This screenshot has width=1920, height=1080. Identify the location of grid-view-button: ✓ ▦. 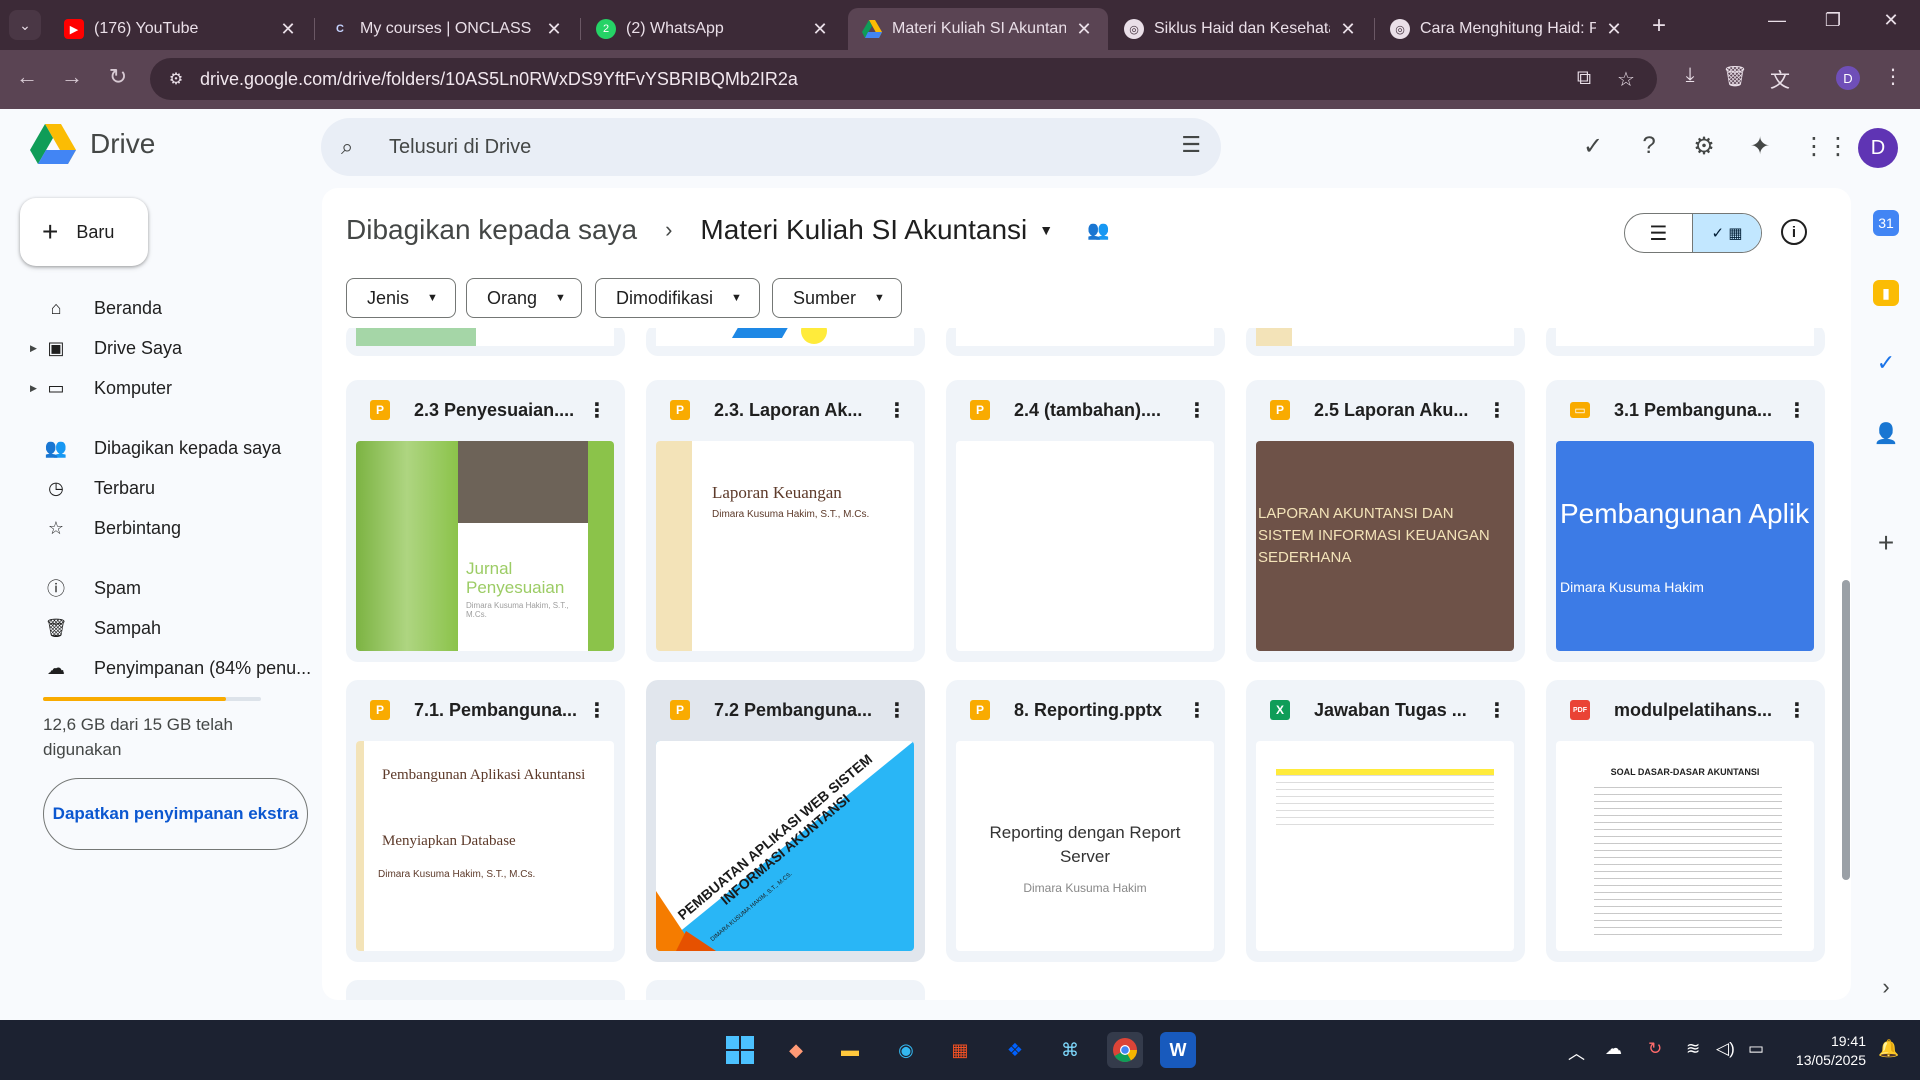
(1726, 233).